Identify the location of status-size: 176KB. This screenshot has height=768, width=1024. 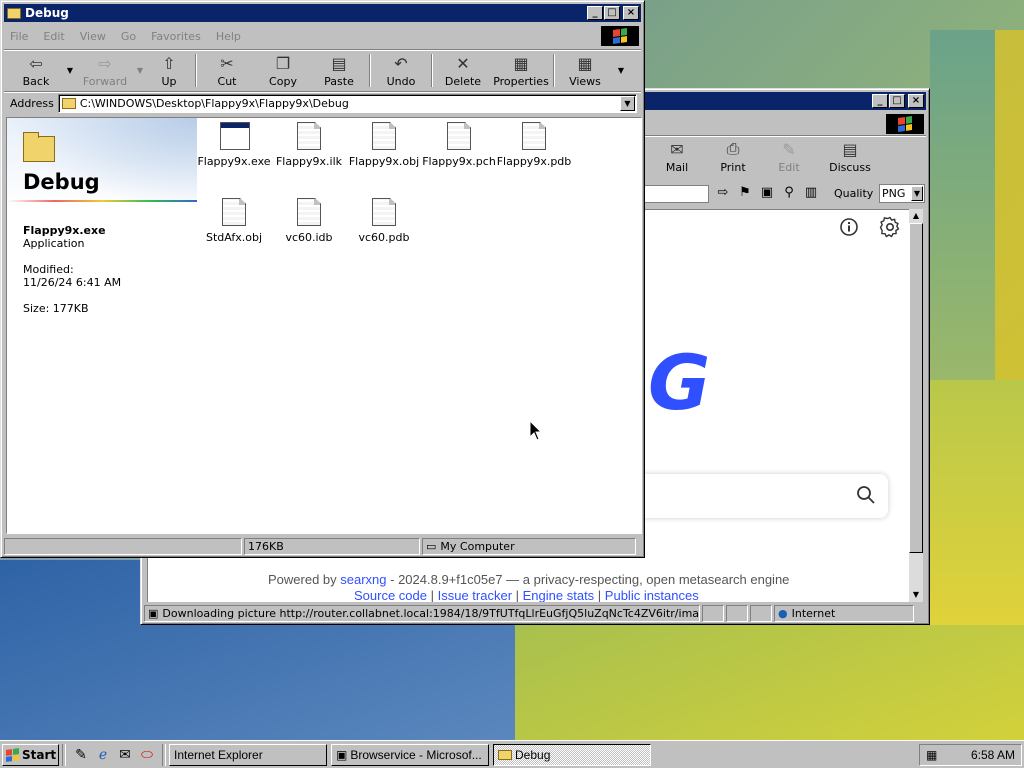
(332, 546).